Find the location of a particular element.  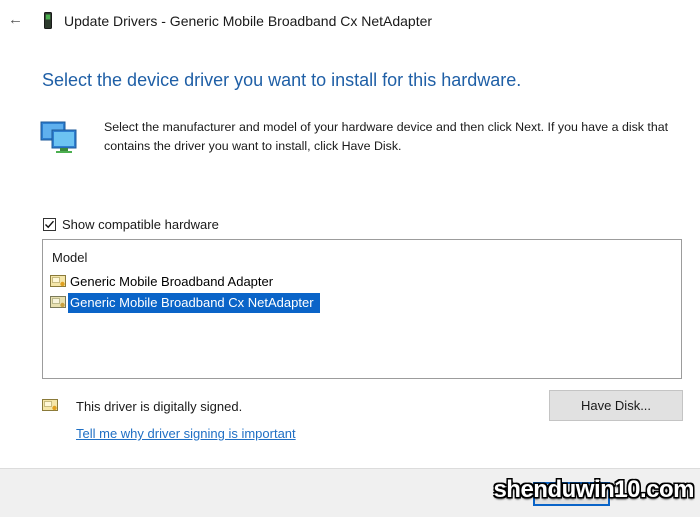

model-column-header: Model is located at coordinates (70, 257).